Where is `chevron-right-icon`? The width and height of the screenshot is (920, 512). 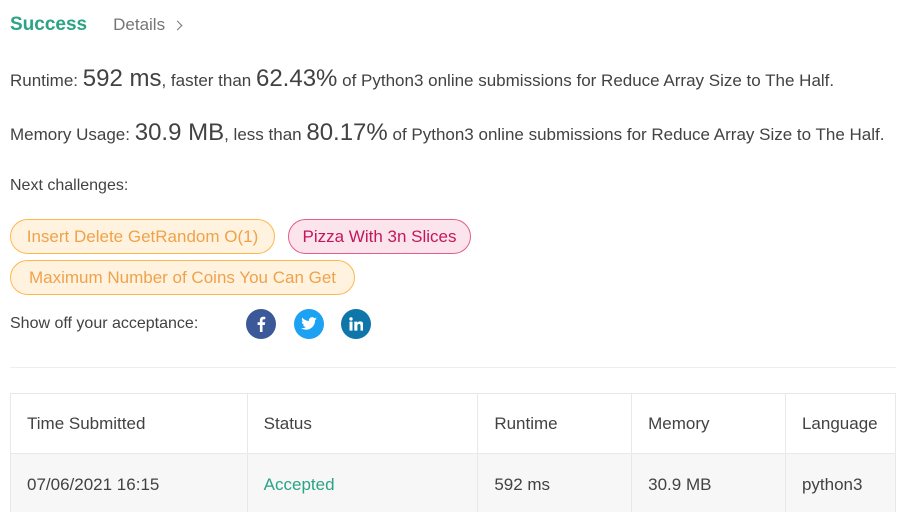 chevron-right-icon is located at coordinates (177, 25).